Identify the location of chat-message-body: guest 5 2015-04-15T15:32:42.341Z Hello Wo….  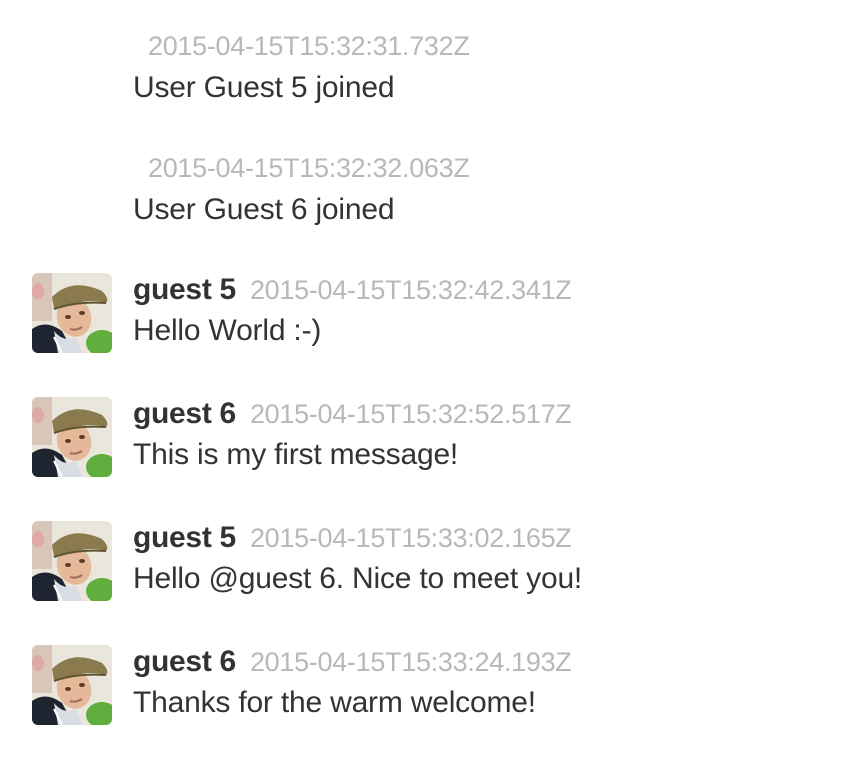
(352, 311).